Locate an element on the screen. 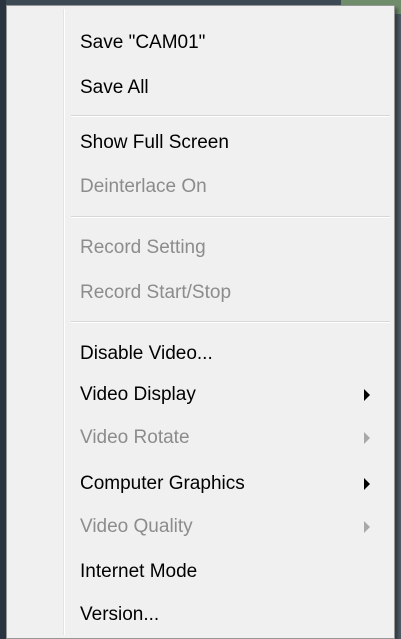 This screenshot has height=639, width=401. menu-item-label: Save "CAM01" is located at coordinates (143, 42).